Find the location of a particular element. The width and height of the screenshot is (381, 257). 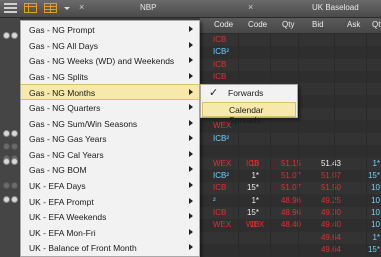

header-code: Code is located at coordinates (223, 24).